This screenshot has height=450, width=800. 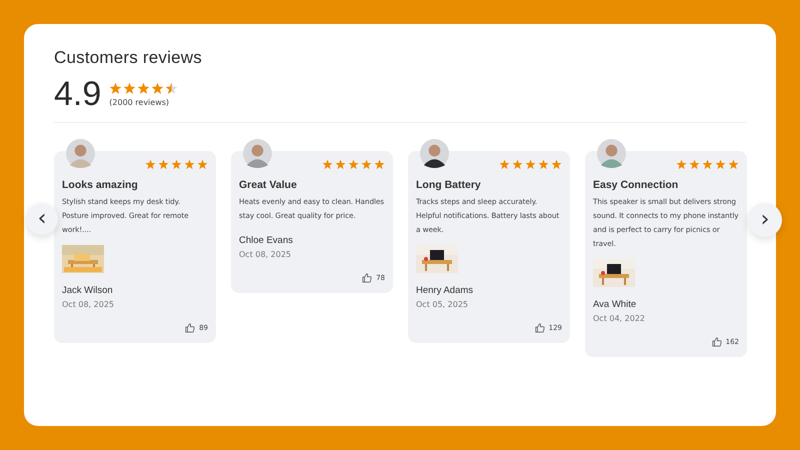 What do you see at coordinates (139, 102) in the screenshot?
I see `review-count: (2000 reviews)` at bounding box center [139, 102].